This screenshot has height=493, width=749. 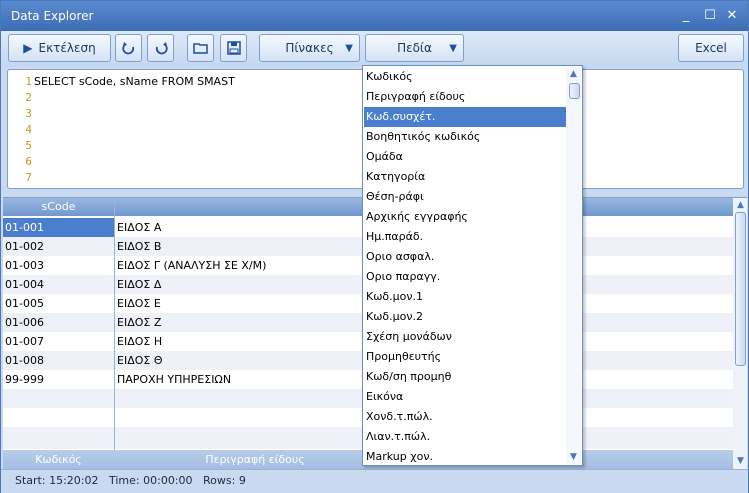 What do you see at coordinates (465, 237) in the screenshot?
I see `dropdown-item: Ημ.παράδ.` at bounding box center [465, 237].